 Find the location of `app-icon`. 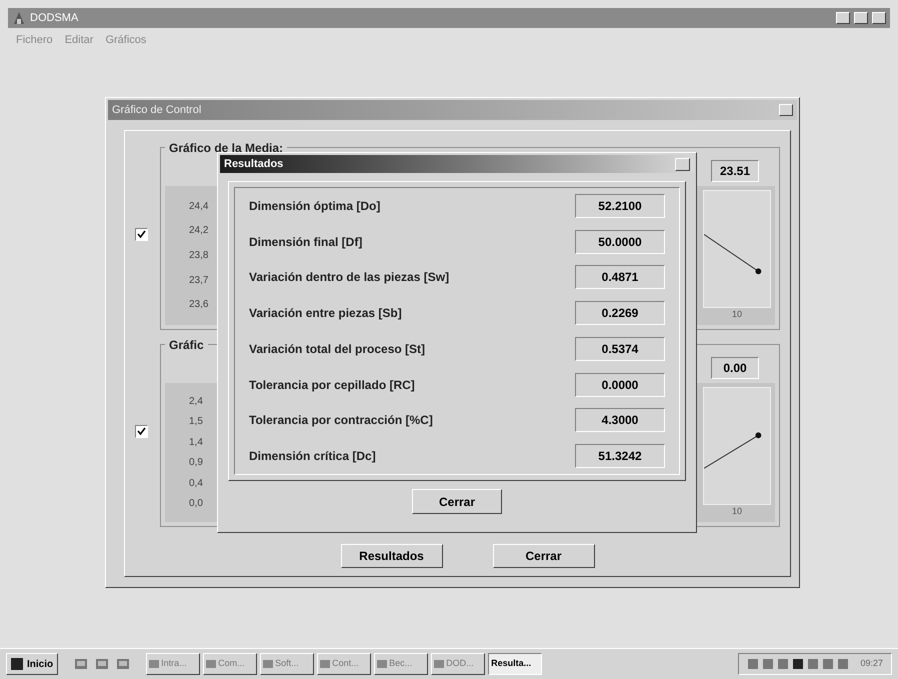

app-icon is located at coordinates (19, 18).